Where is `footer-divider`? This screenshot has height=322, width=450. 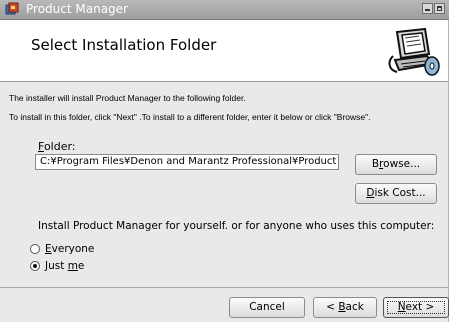
footer-divider is located at coordinates (224, 287).